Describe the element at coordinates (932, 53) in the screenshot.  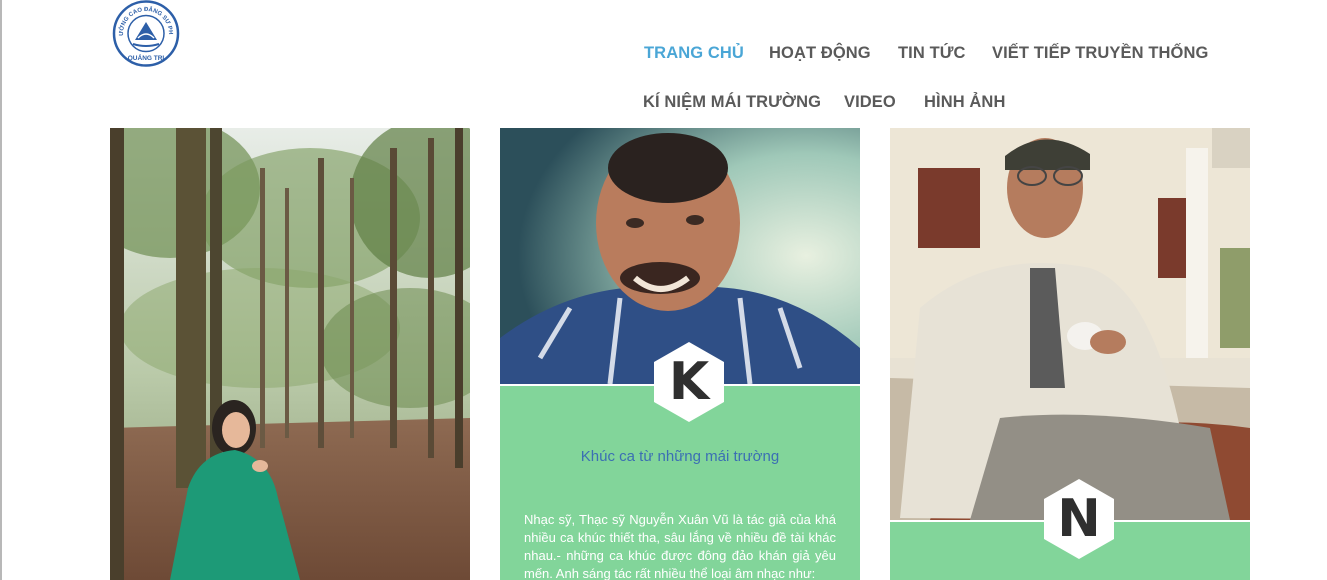
I see `nav-item-news: TIN TỨC` at that location.